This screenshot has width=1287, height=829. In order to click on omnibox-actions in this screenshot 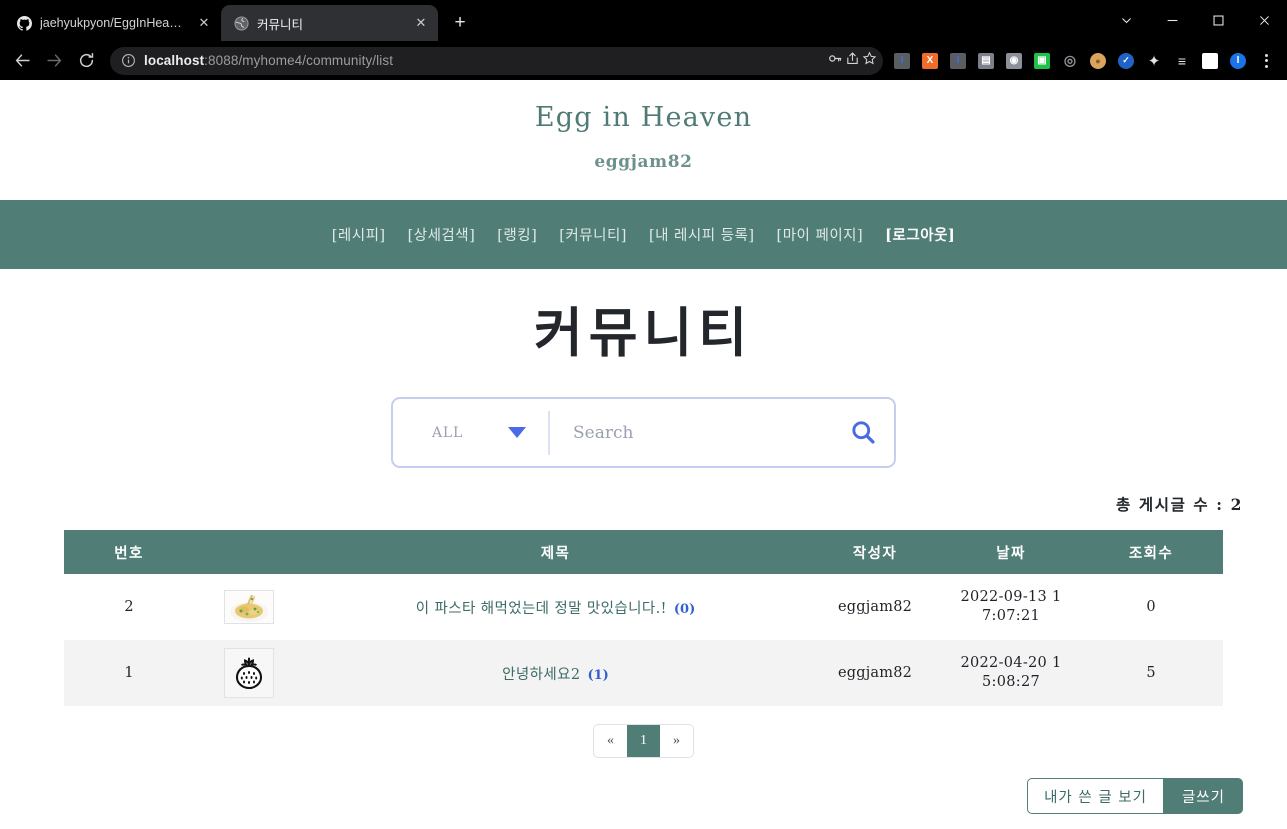, I will do `click(852, 60)`.